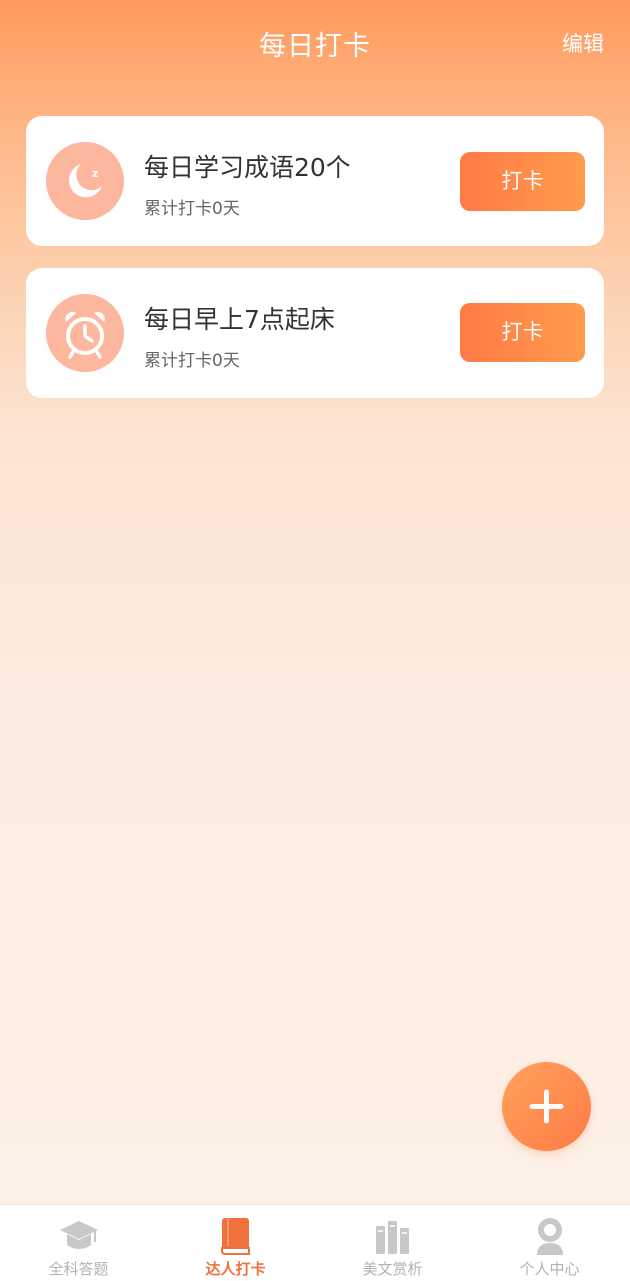  I want to click on tab-label: 美文赏析, so click(392, 1269).